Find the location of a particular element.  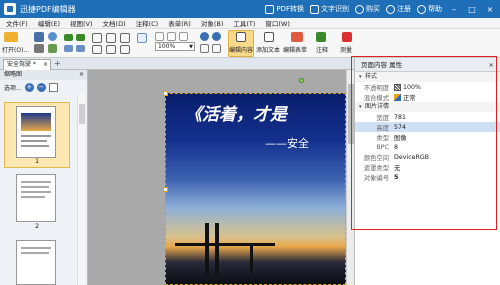

property-row-bpc: BPC 8 is located at coordinates (427, 147).